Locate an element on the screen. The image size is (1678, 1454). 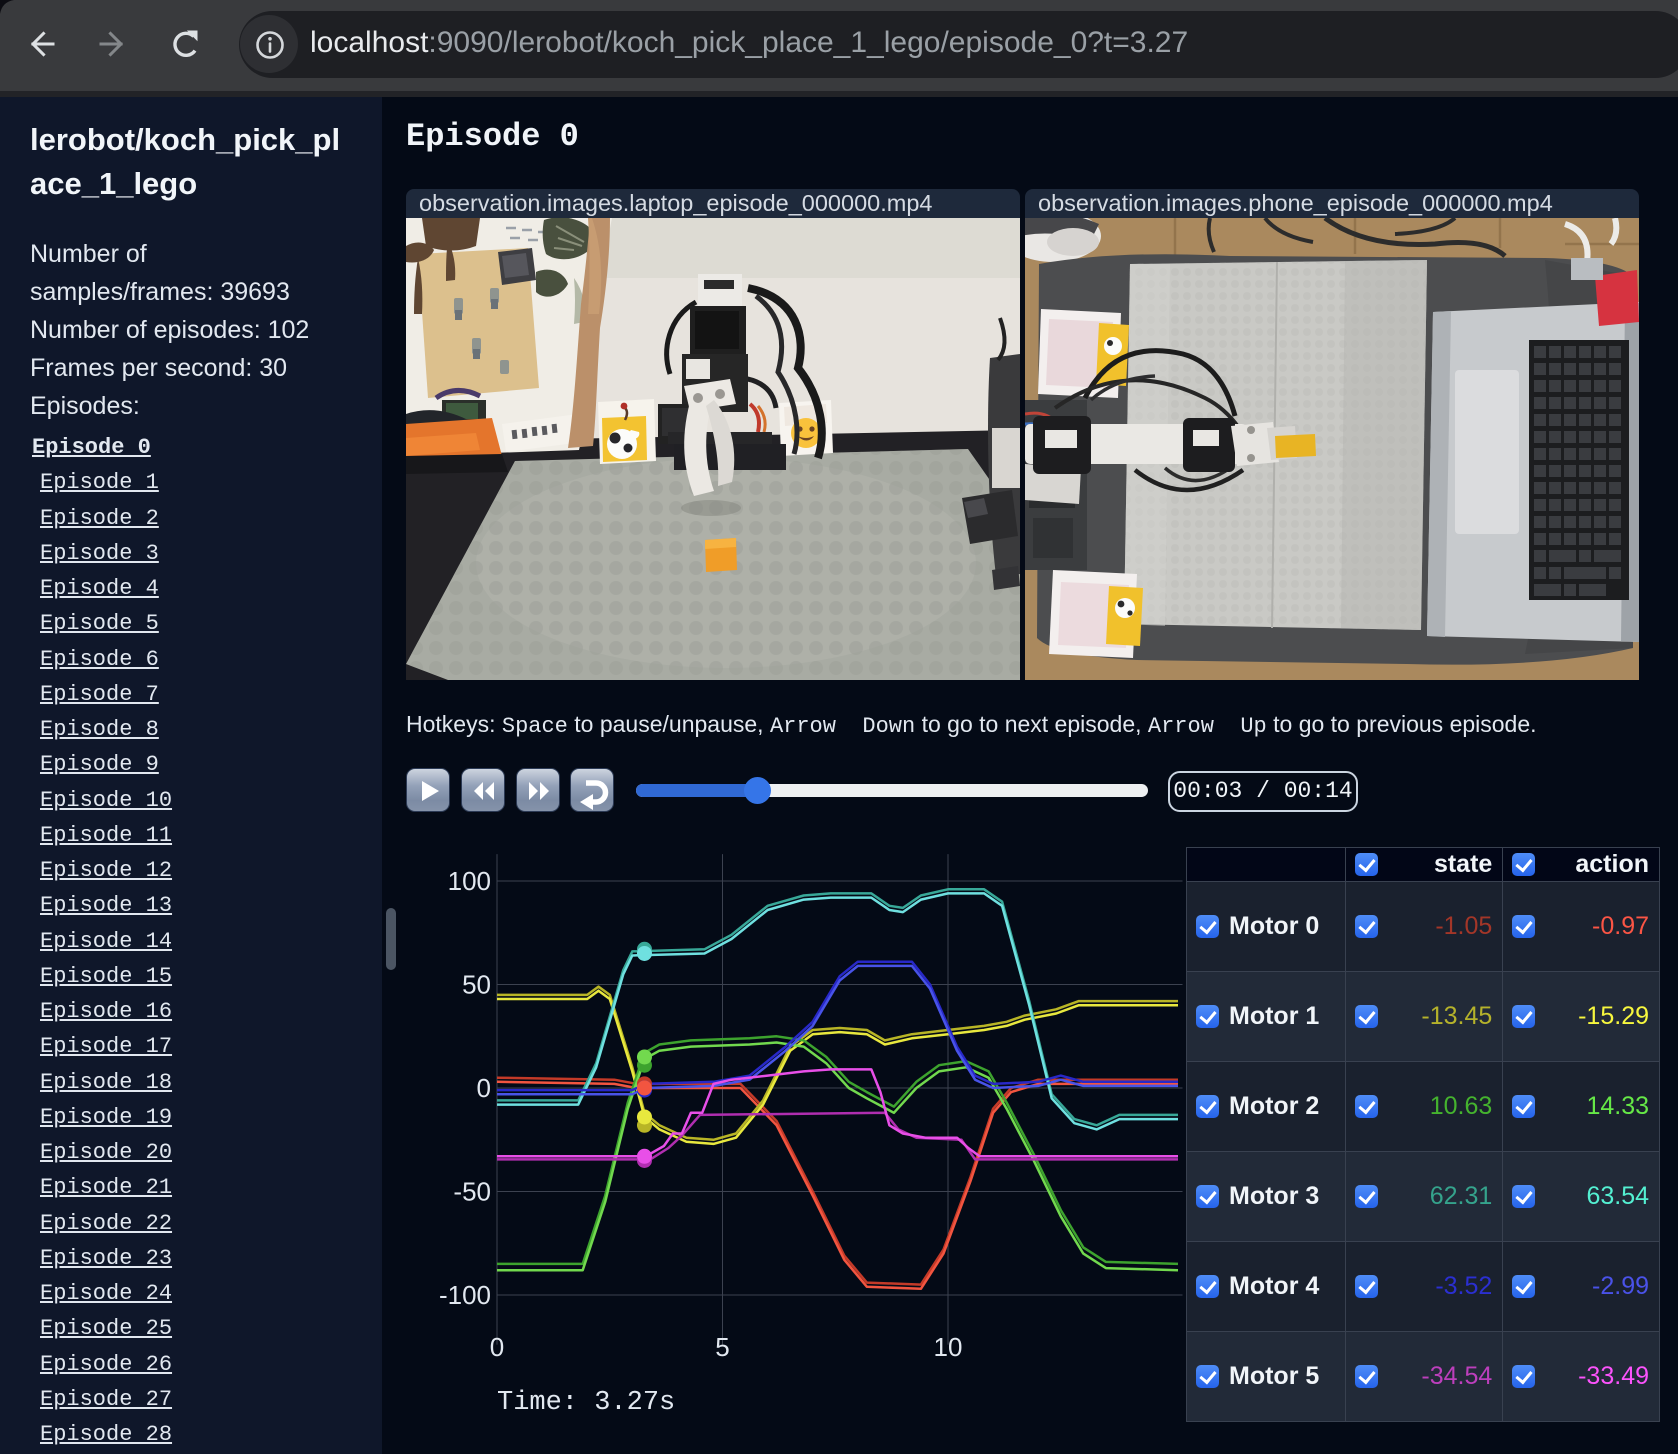
svg-text: -100 is located at coordinates (465, 1295).